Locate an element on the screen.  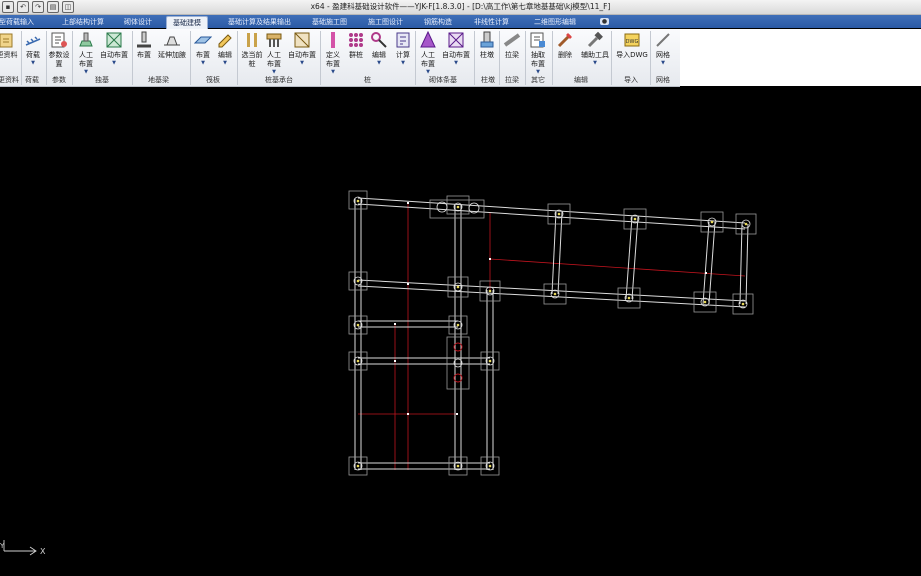
masonry-manual-button: 人工布置 ▼ is located at coordinates (428, 53).